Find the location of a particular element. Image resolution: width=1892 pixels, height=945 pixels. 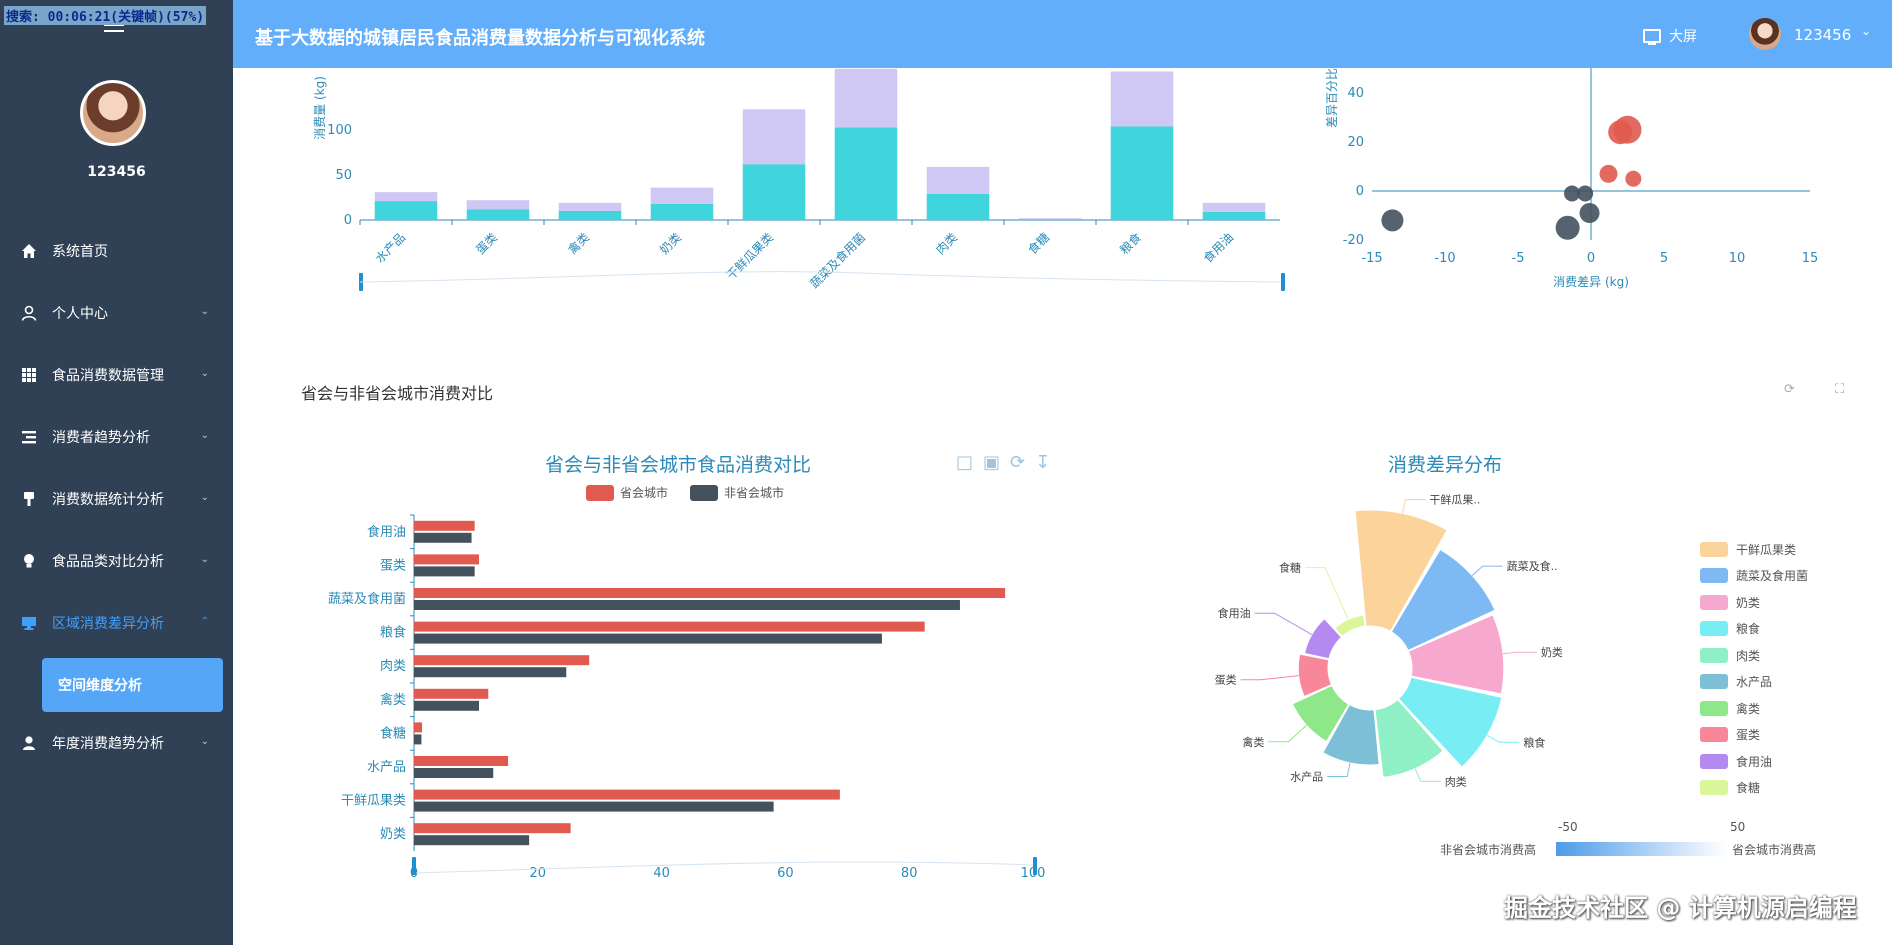

sidebar-item-personal: 个人中心 ⌄ is located at coordinates (116, 313).